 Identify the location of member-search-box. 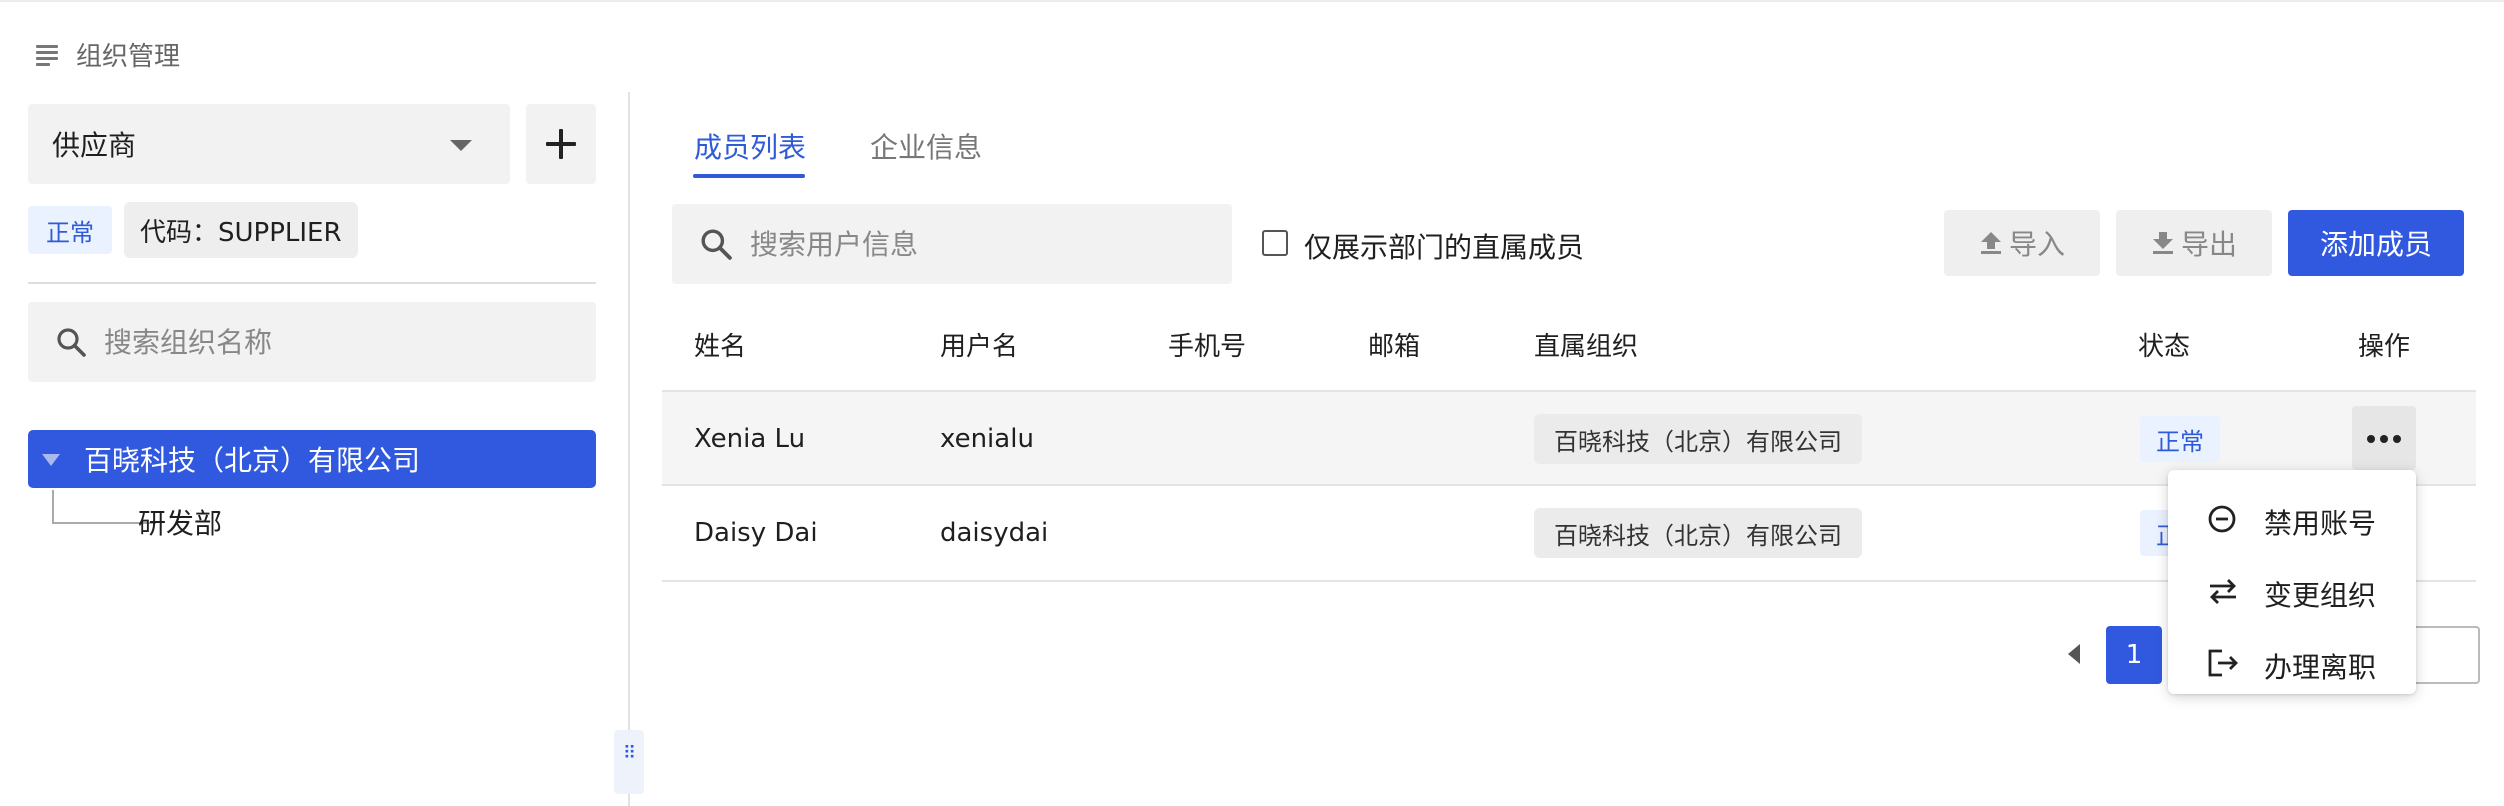
(952, 244).